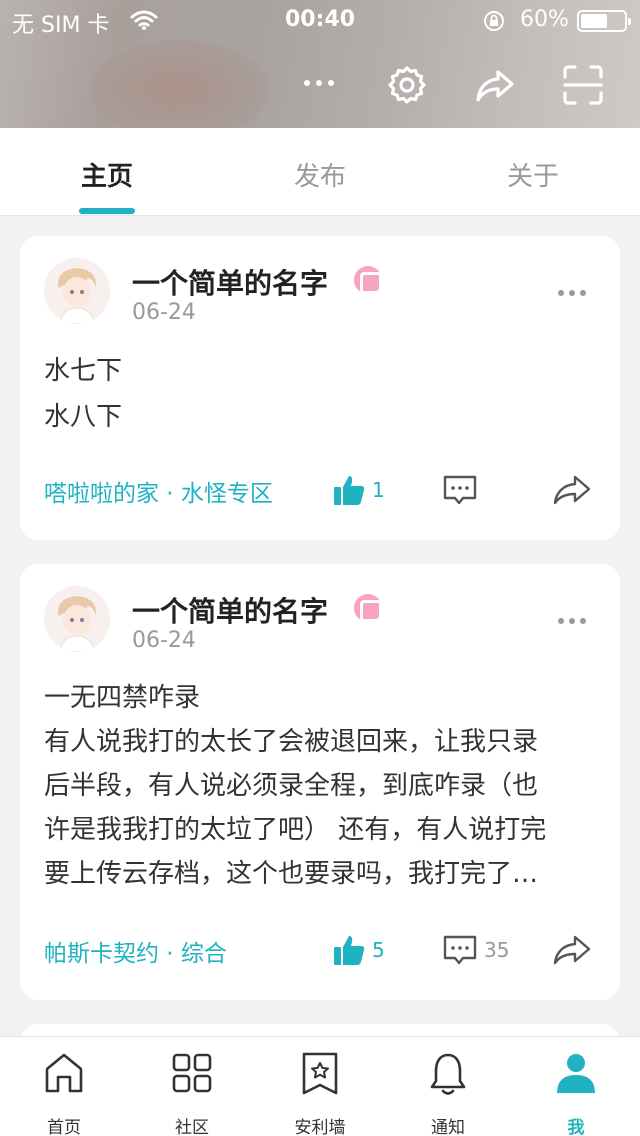 The image size is (640, 1136). What do you see at coordinates (583, 85) in the screenshot?
I see `scan-icon` at bounding box center [583, 85].